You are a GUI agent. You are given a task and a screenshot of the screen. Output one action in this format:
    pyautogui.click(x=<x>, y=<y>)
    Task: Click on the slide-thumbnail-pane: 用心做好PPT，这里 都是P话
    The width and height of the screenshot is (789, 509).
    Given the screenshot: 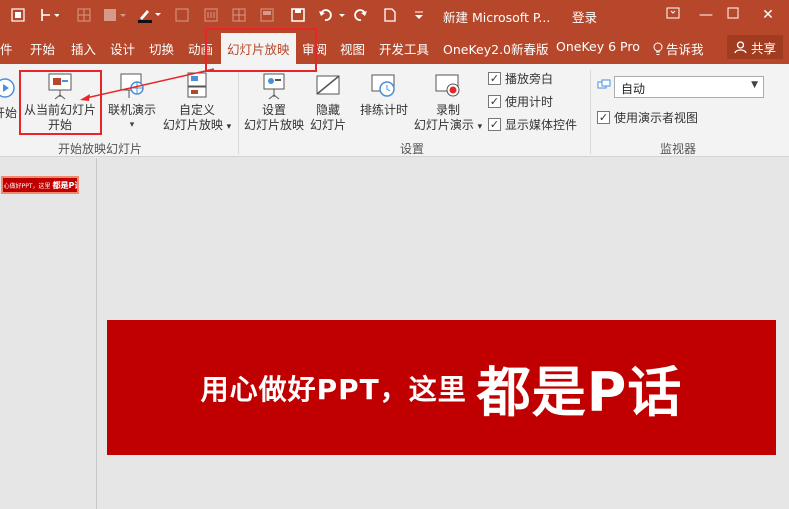 What is the action you would take?
    pyautogui.click(x=48, y=333)
    